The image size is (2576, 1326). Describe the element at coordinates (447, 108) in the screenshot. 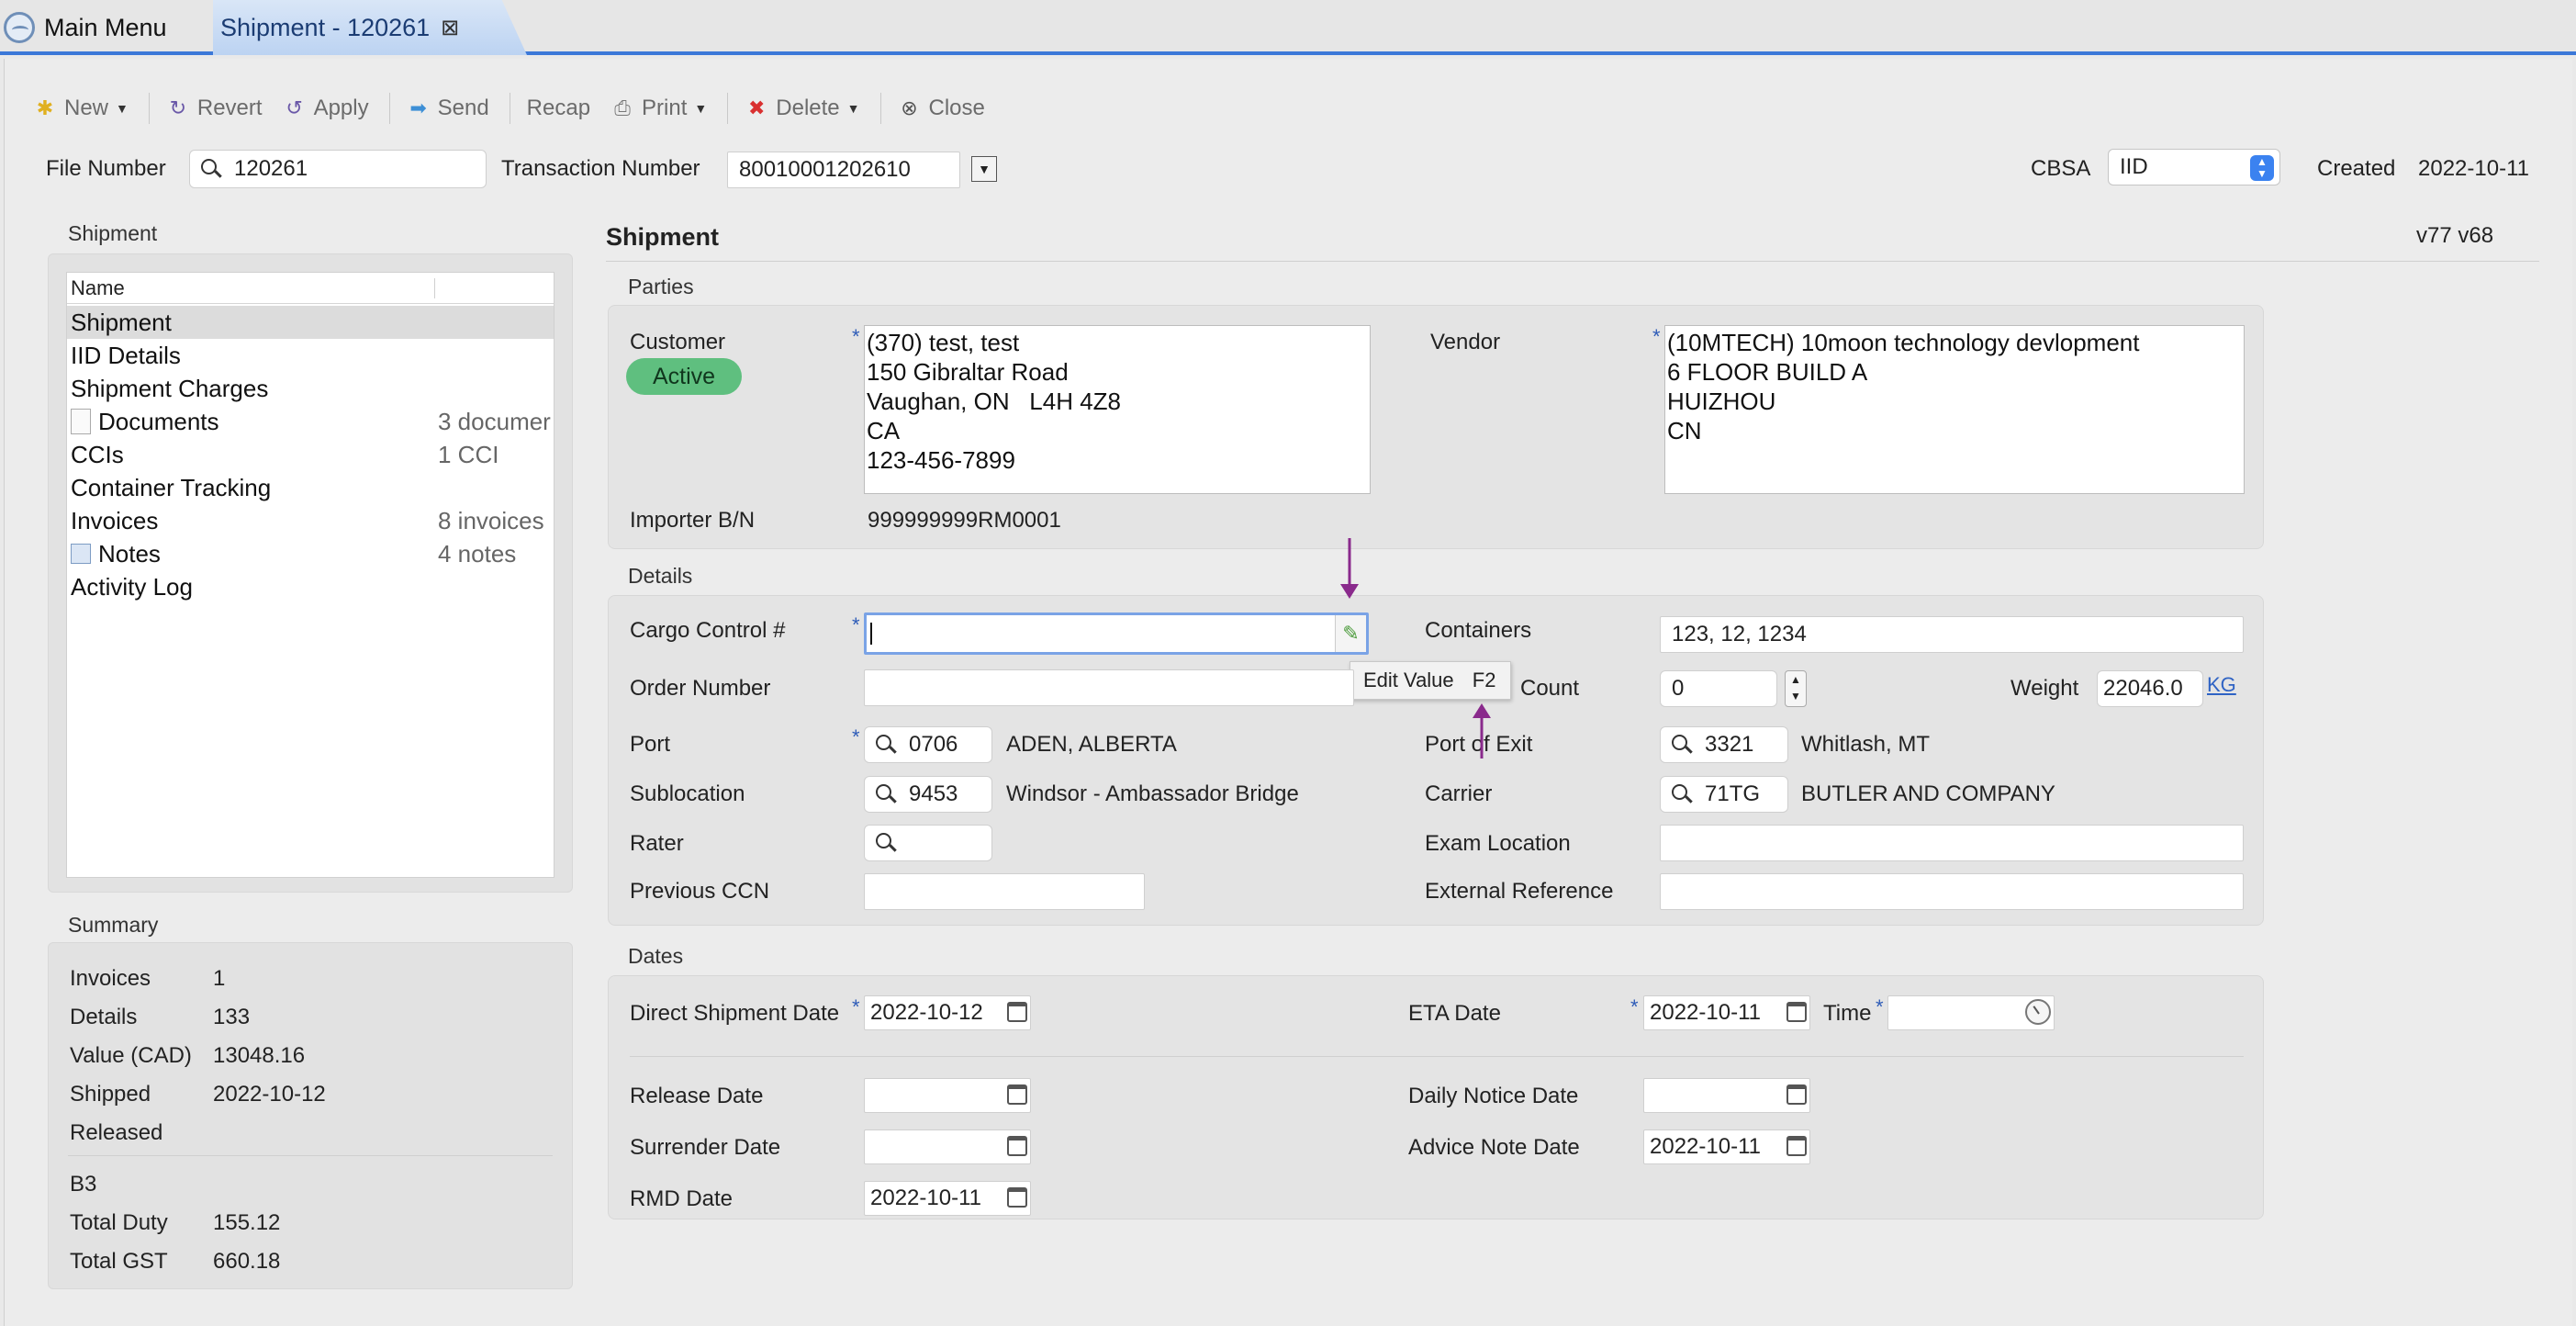

I see `send-button: ➡ Send` at that location.